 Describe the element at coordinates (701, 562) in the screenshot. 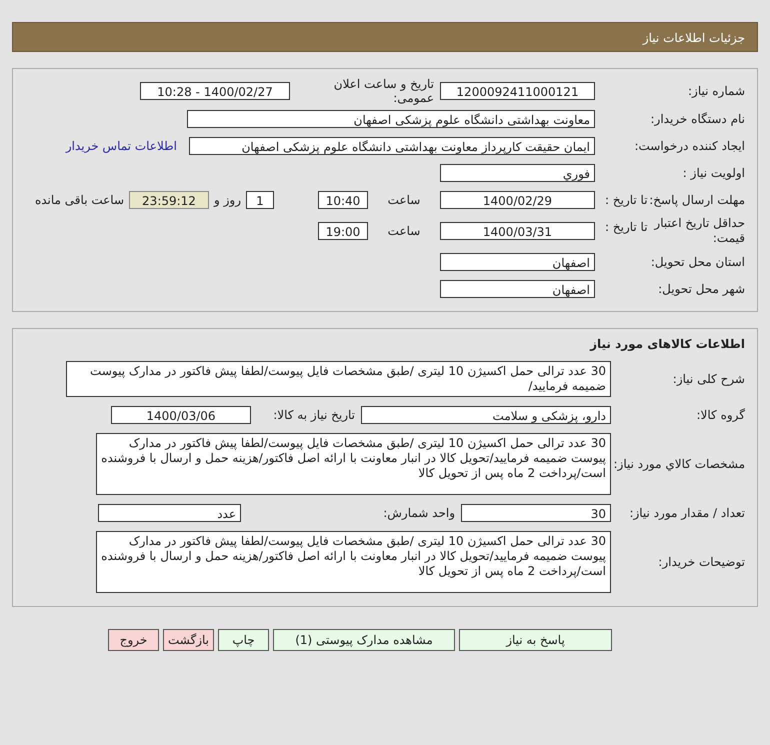

I see `field-label: توضیحات خریدار:` at that location.